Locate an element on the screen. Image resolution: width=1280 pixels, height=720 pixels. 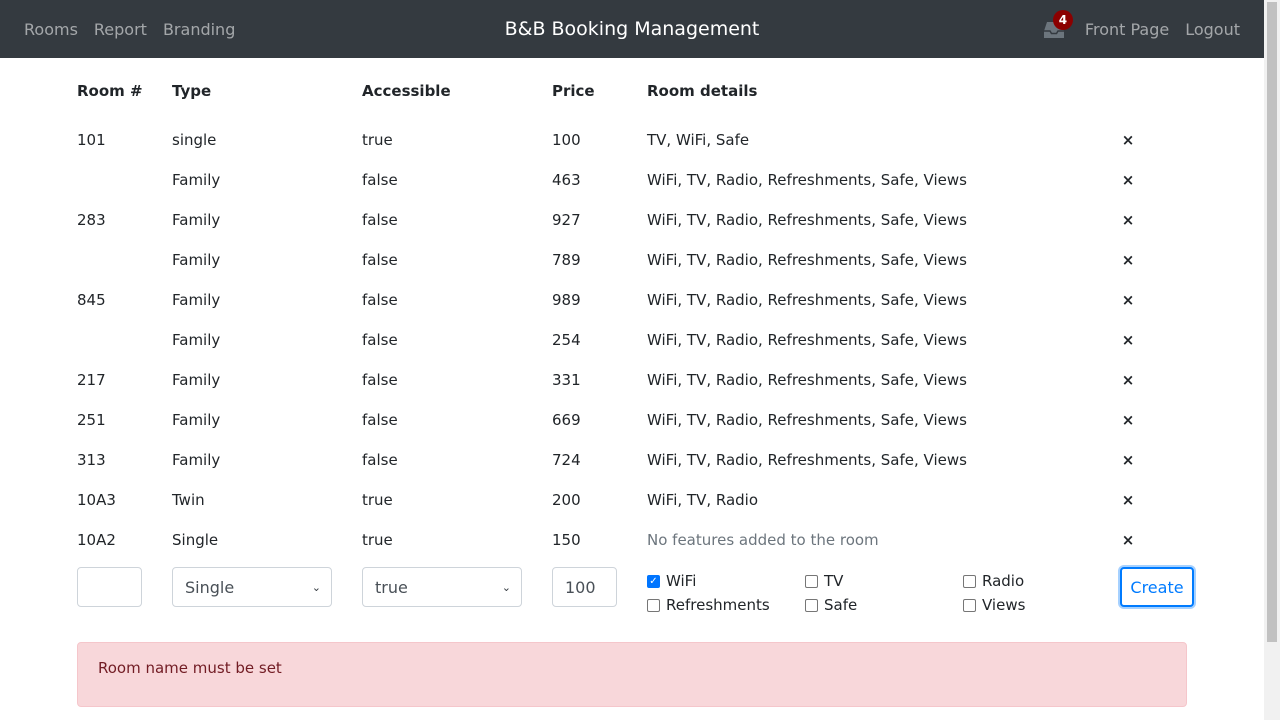
room-price: 989 is located at coordinates (566, 300).